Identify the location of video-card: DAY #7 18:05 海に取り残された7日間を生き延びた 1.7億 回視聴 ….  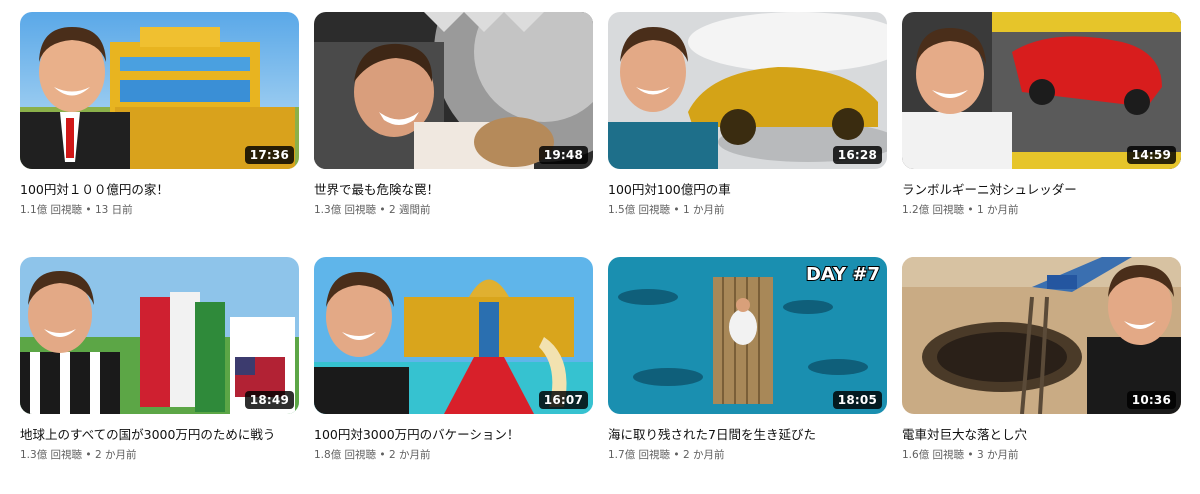
(747, 359).